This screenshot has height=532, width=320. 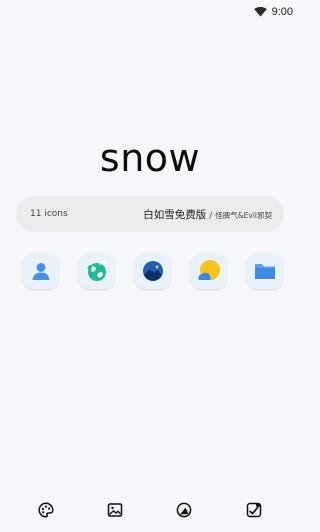 I want to click on status-indicators: 9:00, so click(x=273, y=11).